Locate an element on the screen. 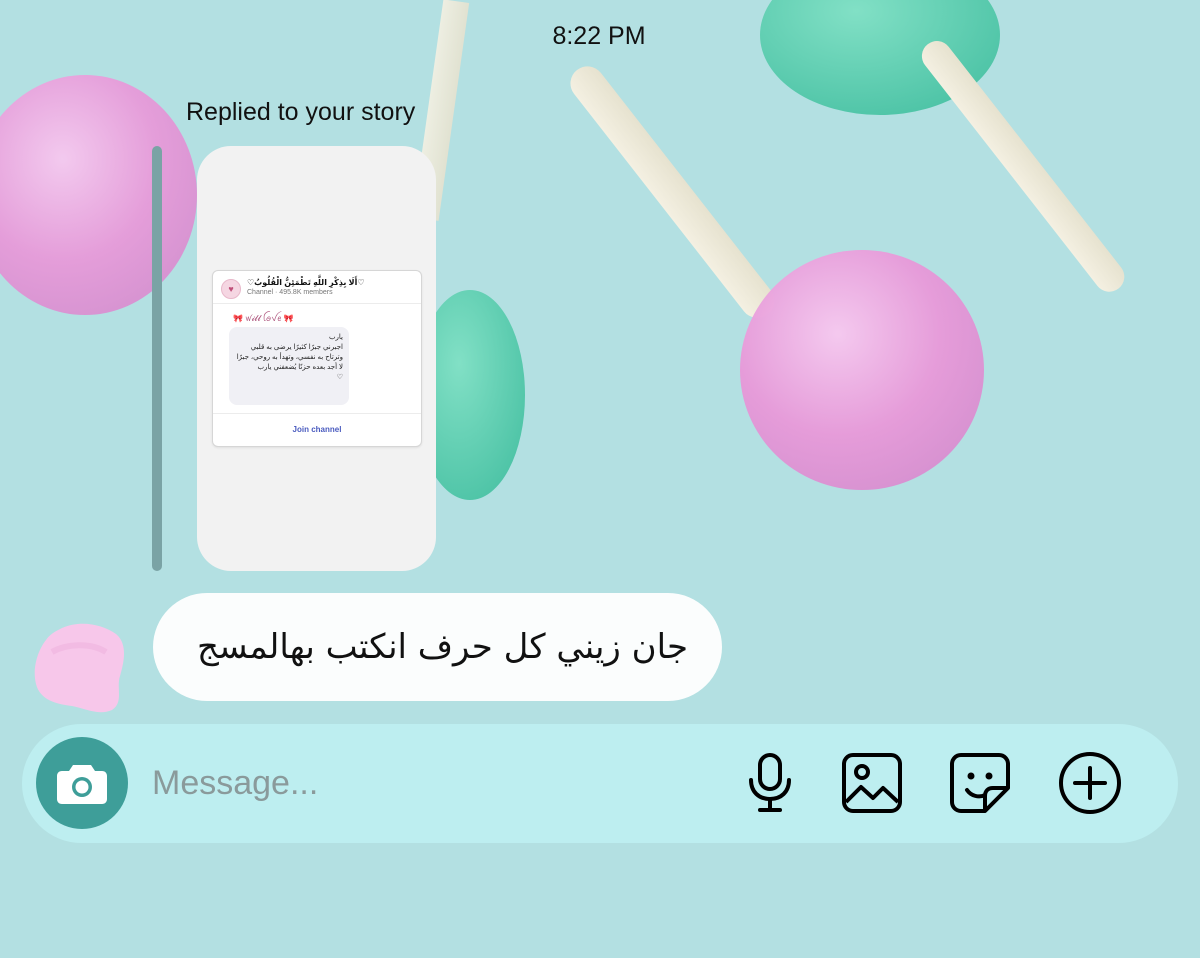 Image resolution: width=1200 pixels, height=958 pixels. avatar is located at coordinates (80, 668).